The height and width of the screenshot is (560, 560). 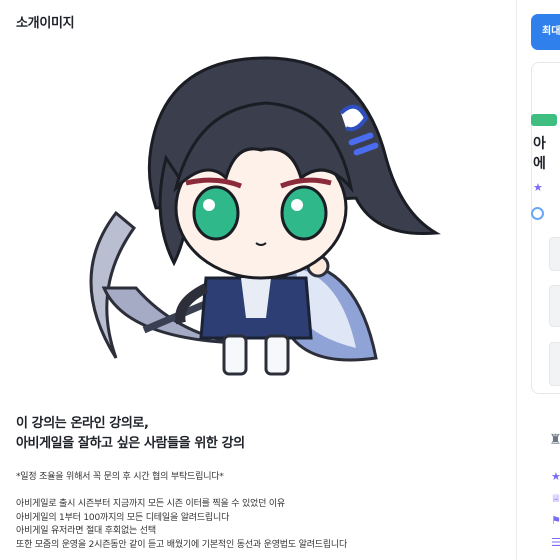 What do you see at coordinates (554, 440) in the screenshot?
I see `instructor-icon: ♜` at bounding box center [554, 440].